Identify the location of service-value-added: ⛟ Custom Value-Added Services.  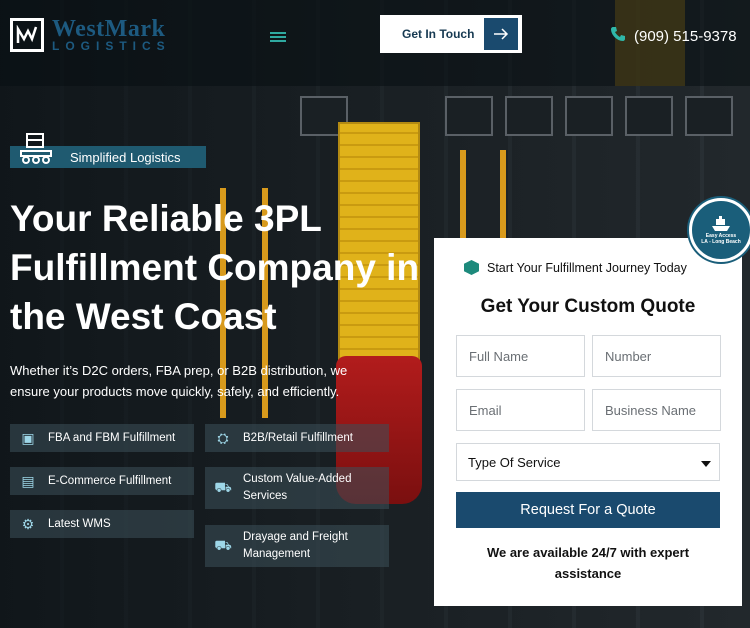
(297, 488).